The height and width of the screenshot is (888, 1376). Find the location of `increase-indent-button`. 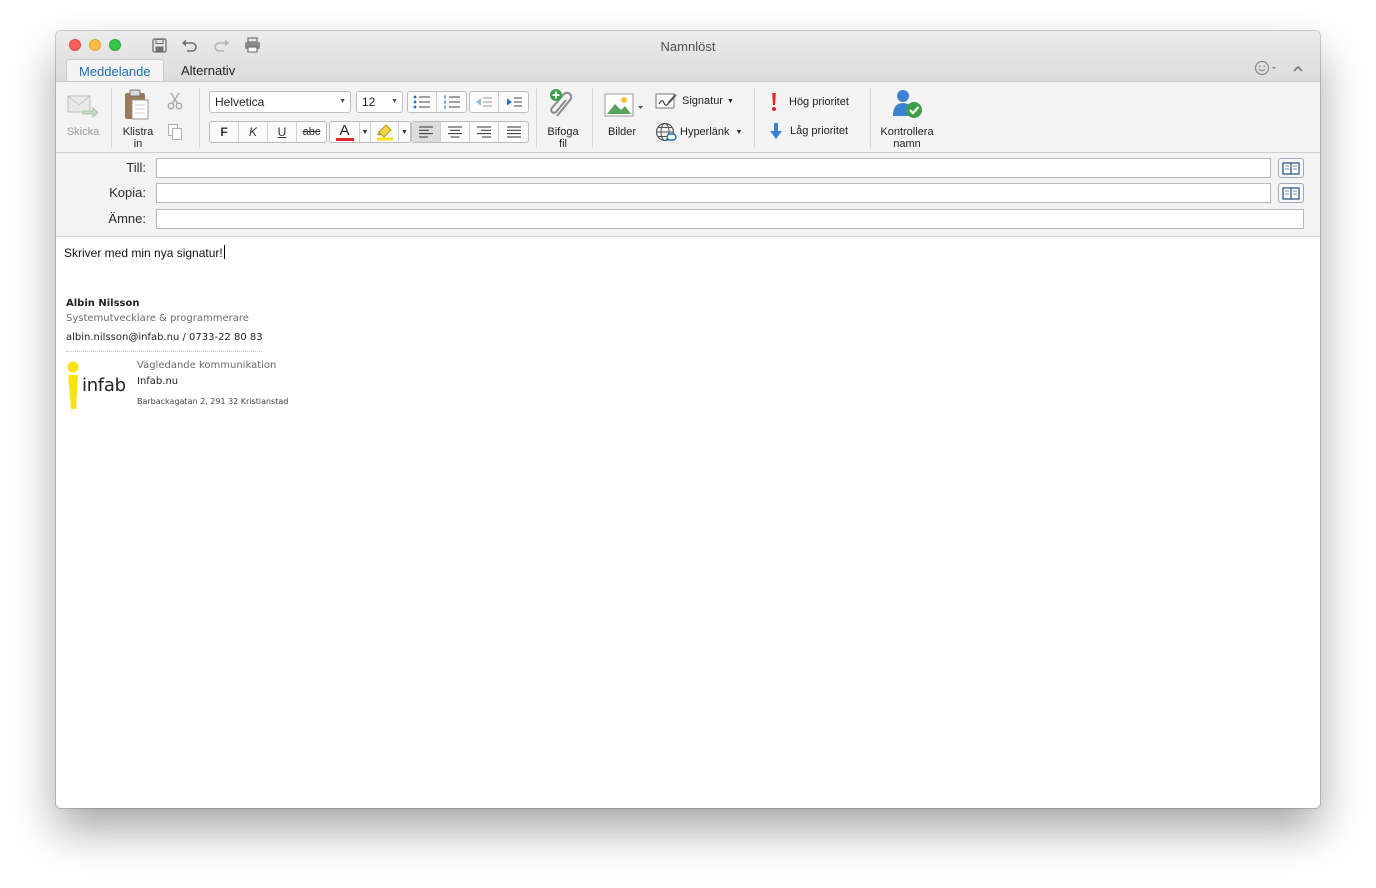

increase-indent-button is located at coordinates (513, 102).